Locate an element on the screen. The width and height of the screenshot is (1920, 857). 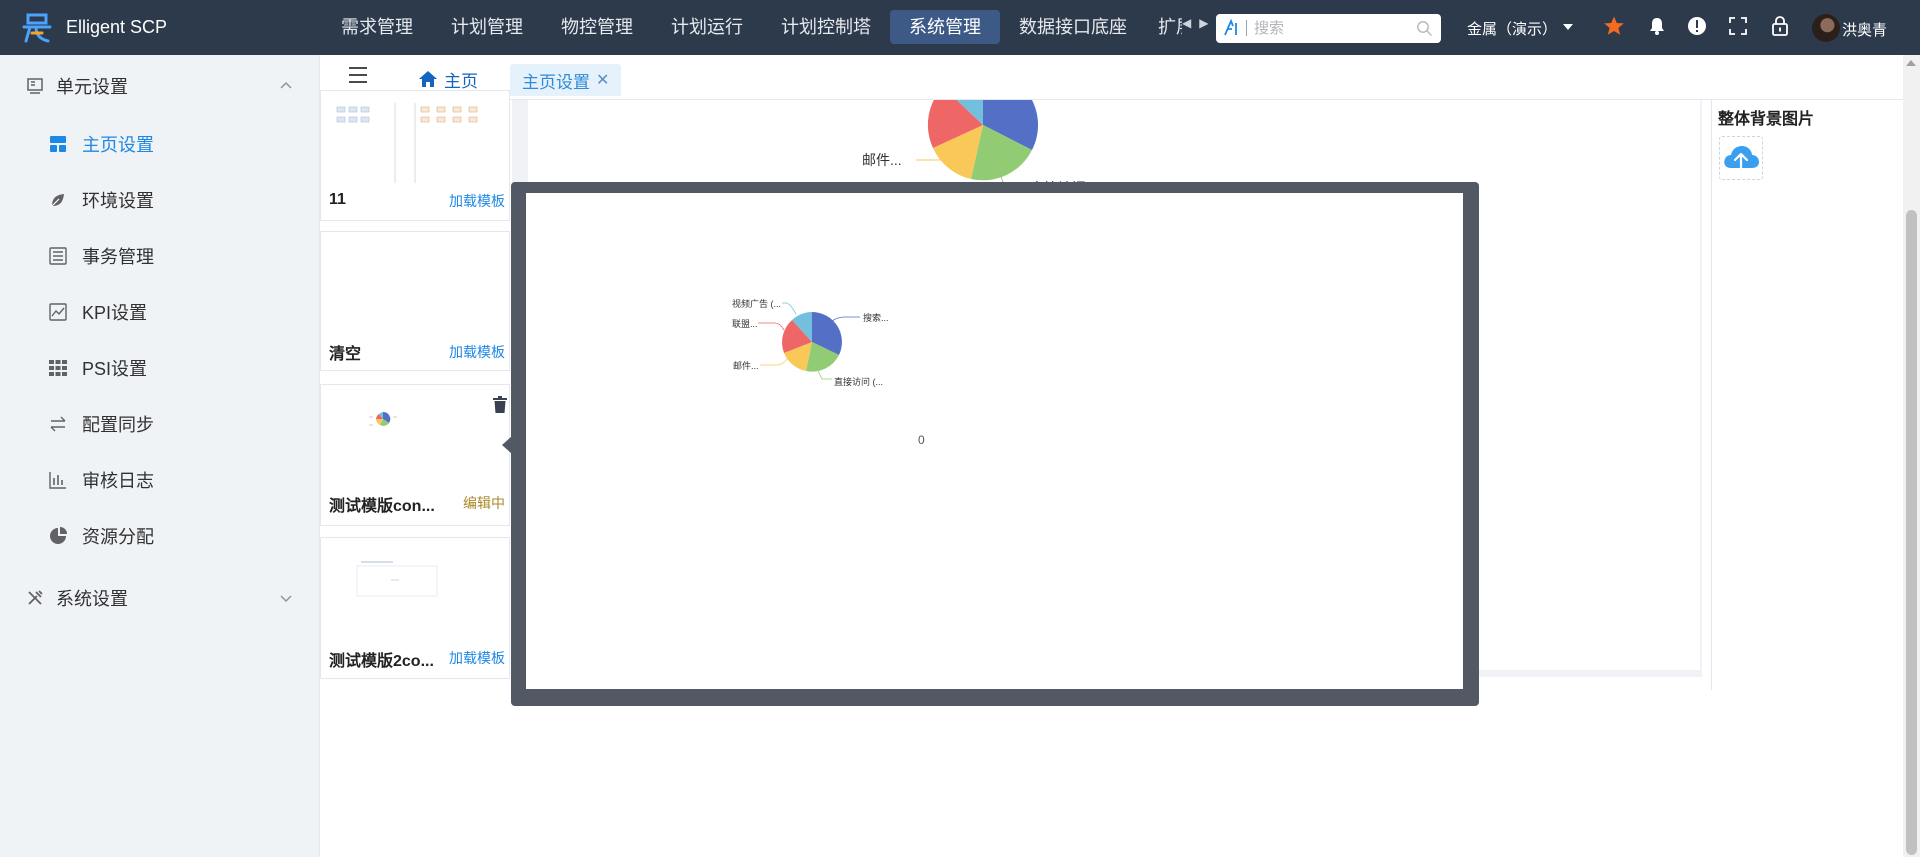
scrollbar-thumb is located at coordinates (1911, 532).